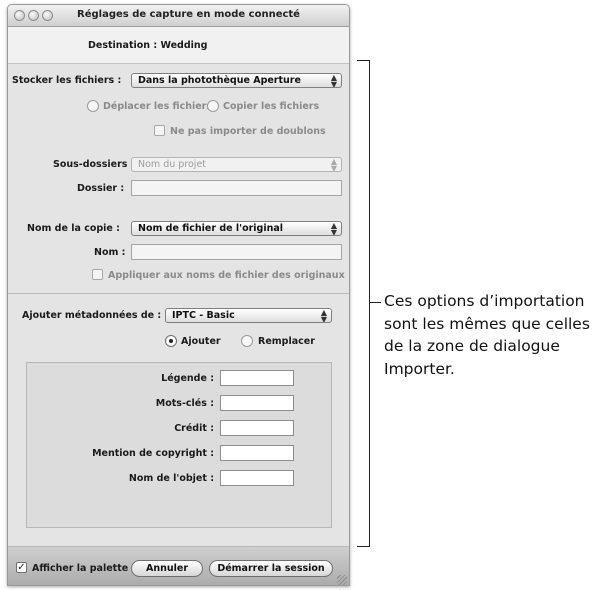 The height and width of the screenshot is (590, 600). What do you see at coordinates (94, 164) in the screenshot?
I see `subfolders-label: Sous-dossiers :` at bounding box center [94, 164].